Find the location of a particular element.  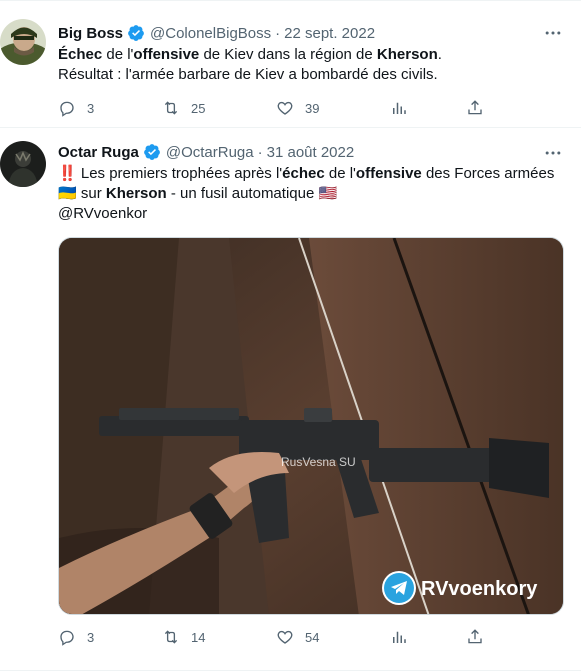

timestamp: 22 sept. 2022 is located at coordinates (329, 33).